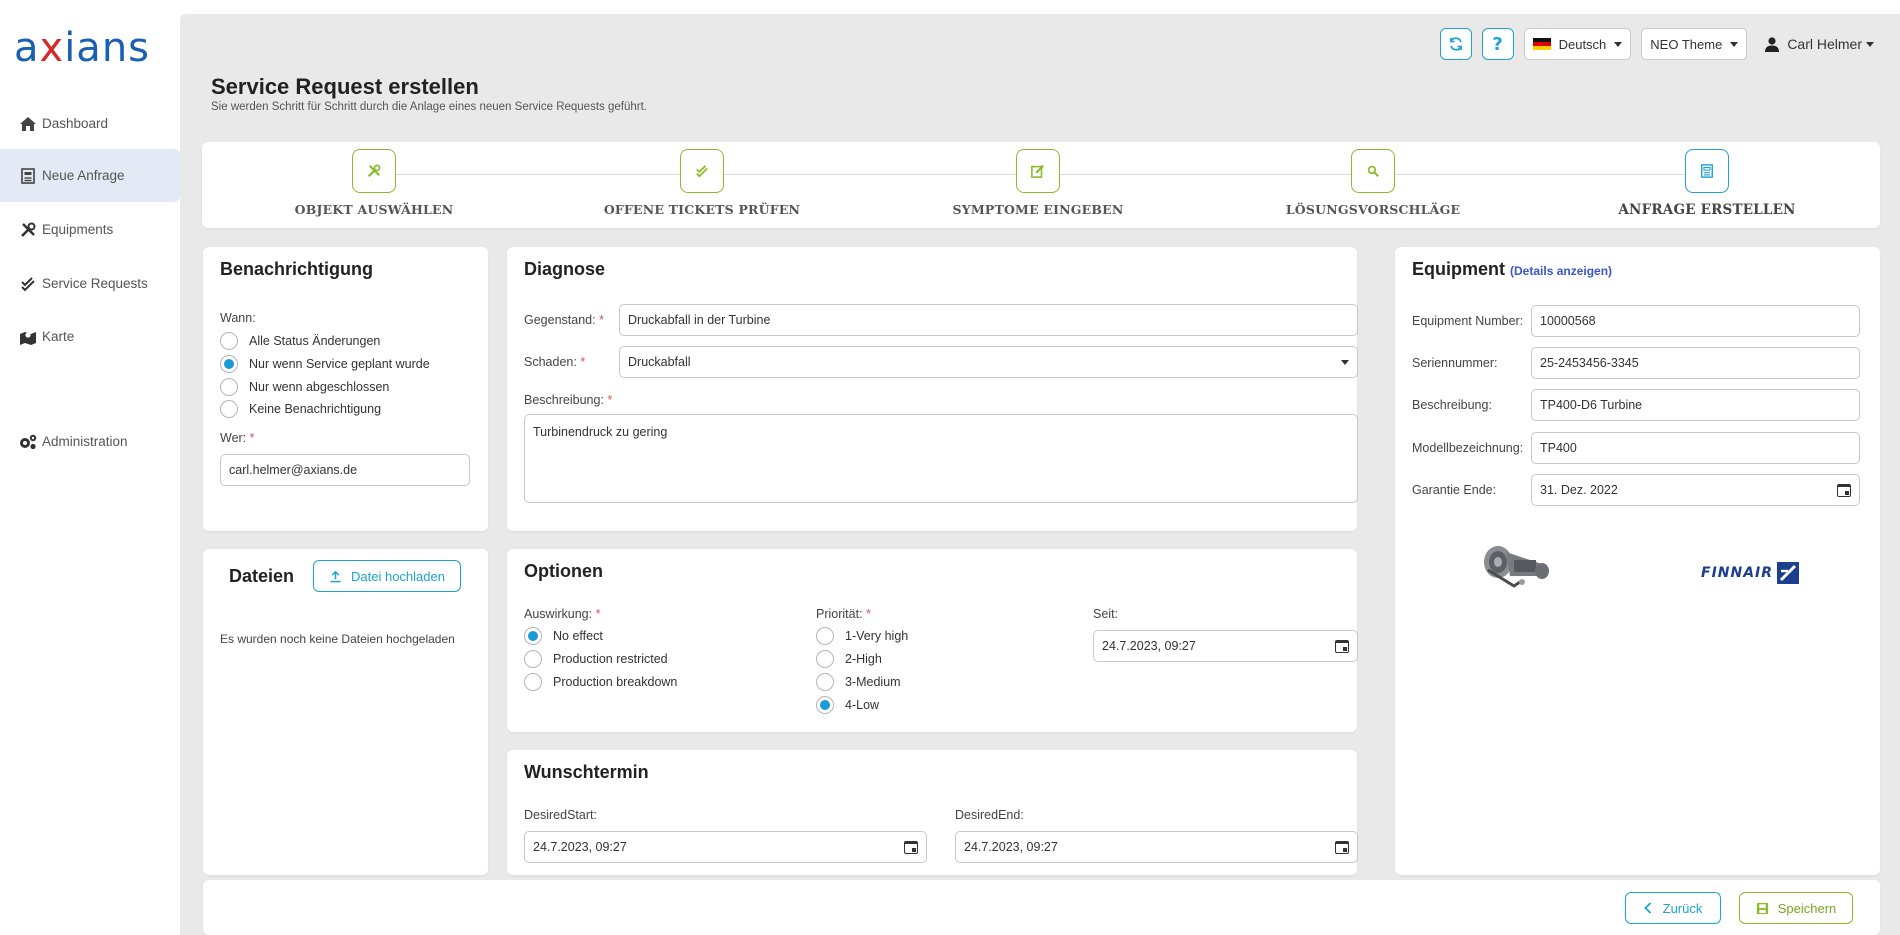 The width and height of the screenshot is (1900, 935). Describe the element at coordinates (1695, 448) in the screenshot. I see `model-field: TP400` at that location.